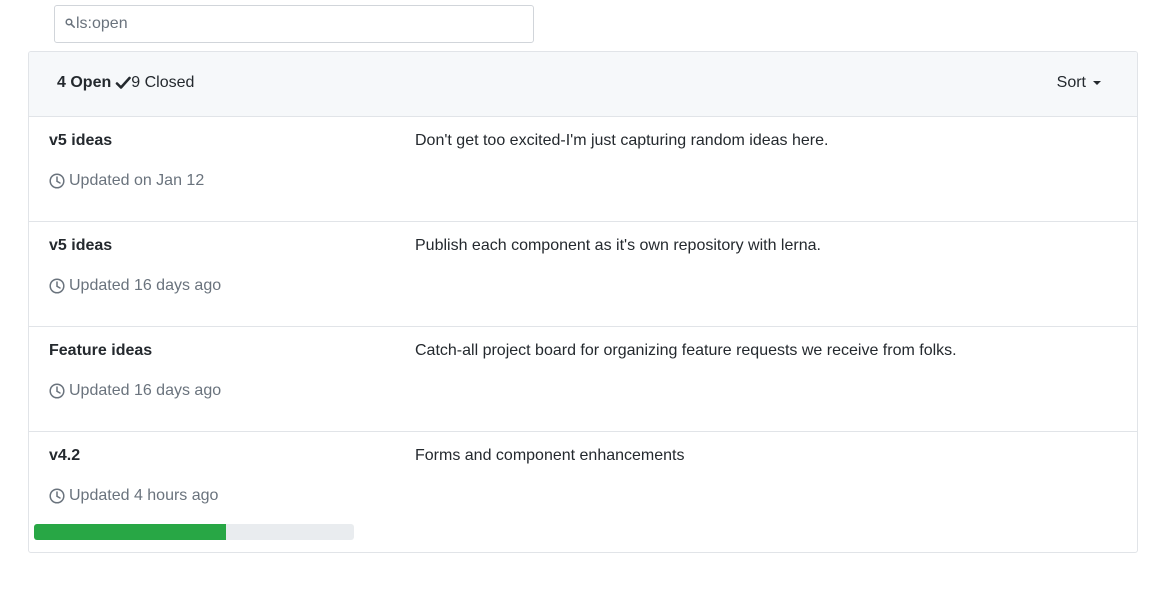 The image size is (1167, 594). I want to click on sort-dropdown: Sort, so click(1079, 83).